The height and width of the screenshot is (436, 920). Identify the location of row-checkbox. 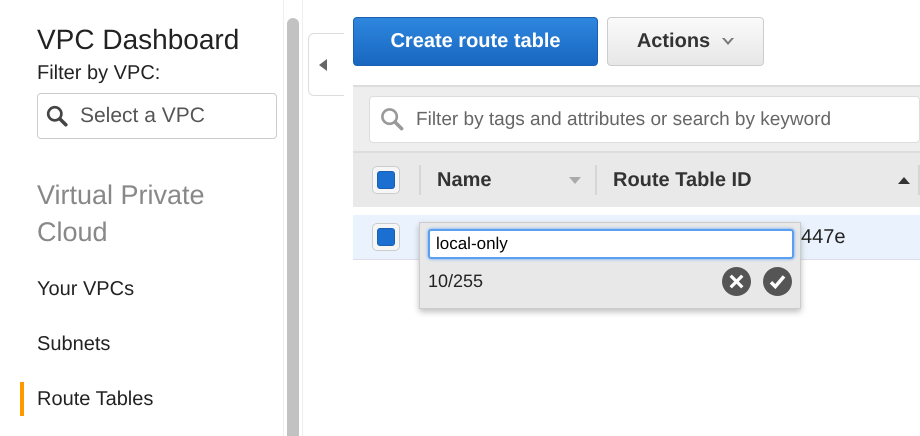
(386, 237).